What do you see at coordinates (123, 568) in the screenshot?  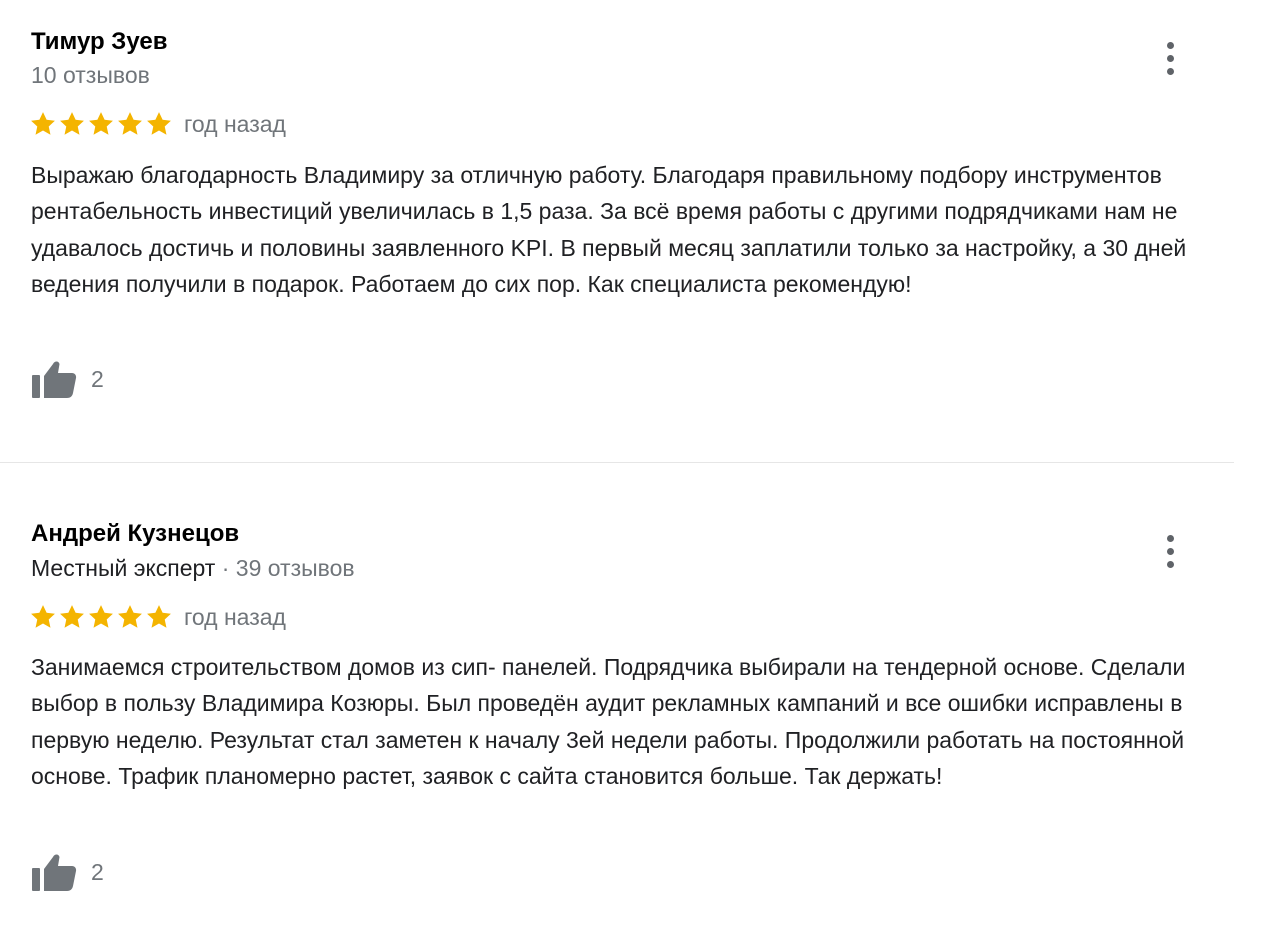 I see `author-badge: Местный эксперт` at bounding box center [123, 568].